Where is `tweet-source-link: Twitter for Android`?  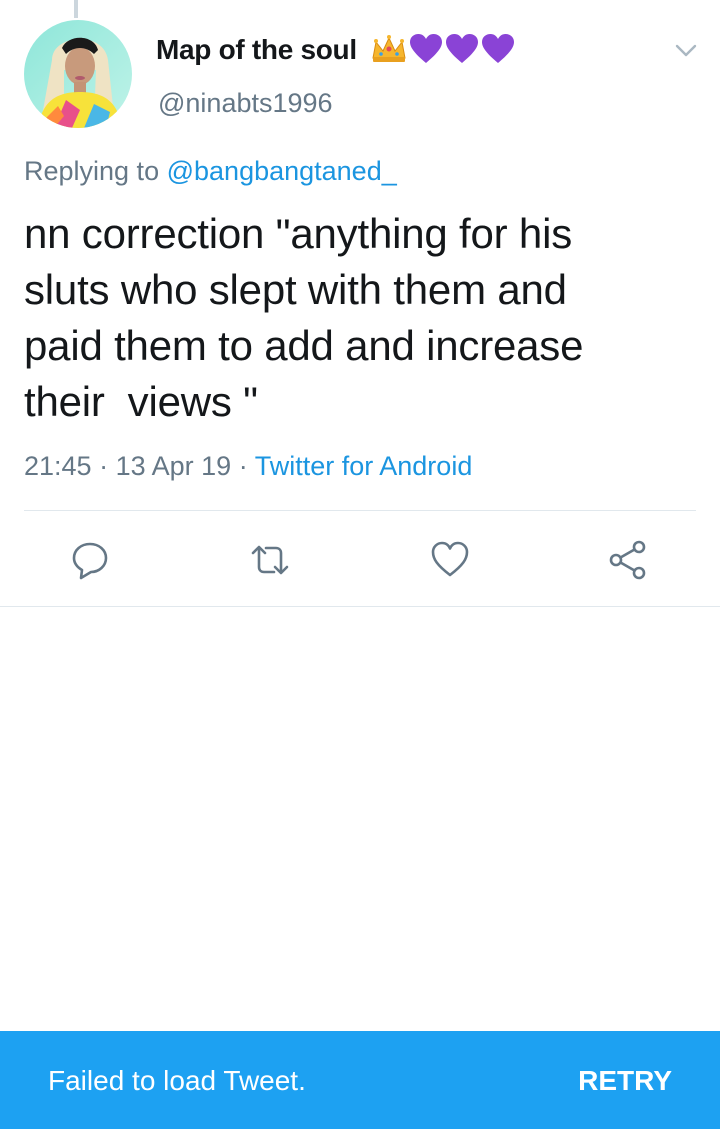 tweet-source-link: Twitter for Android is located at coordinates (364, 466).